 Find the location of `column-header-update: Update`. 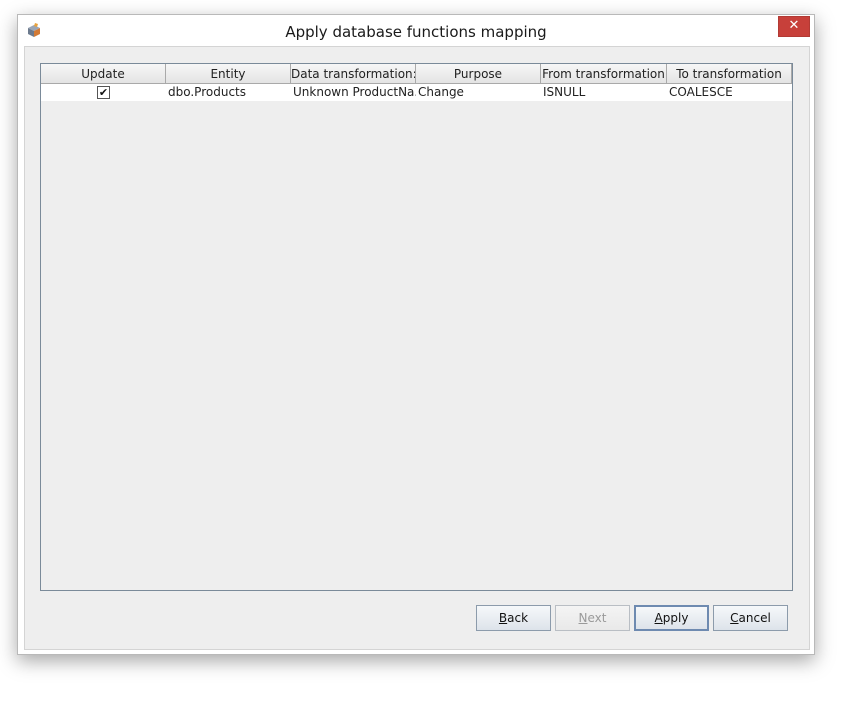

column-header-update: Update is located at coordinates (103, 74).